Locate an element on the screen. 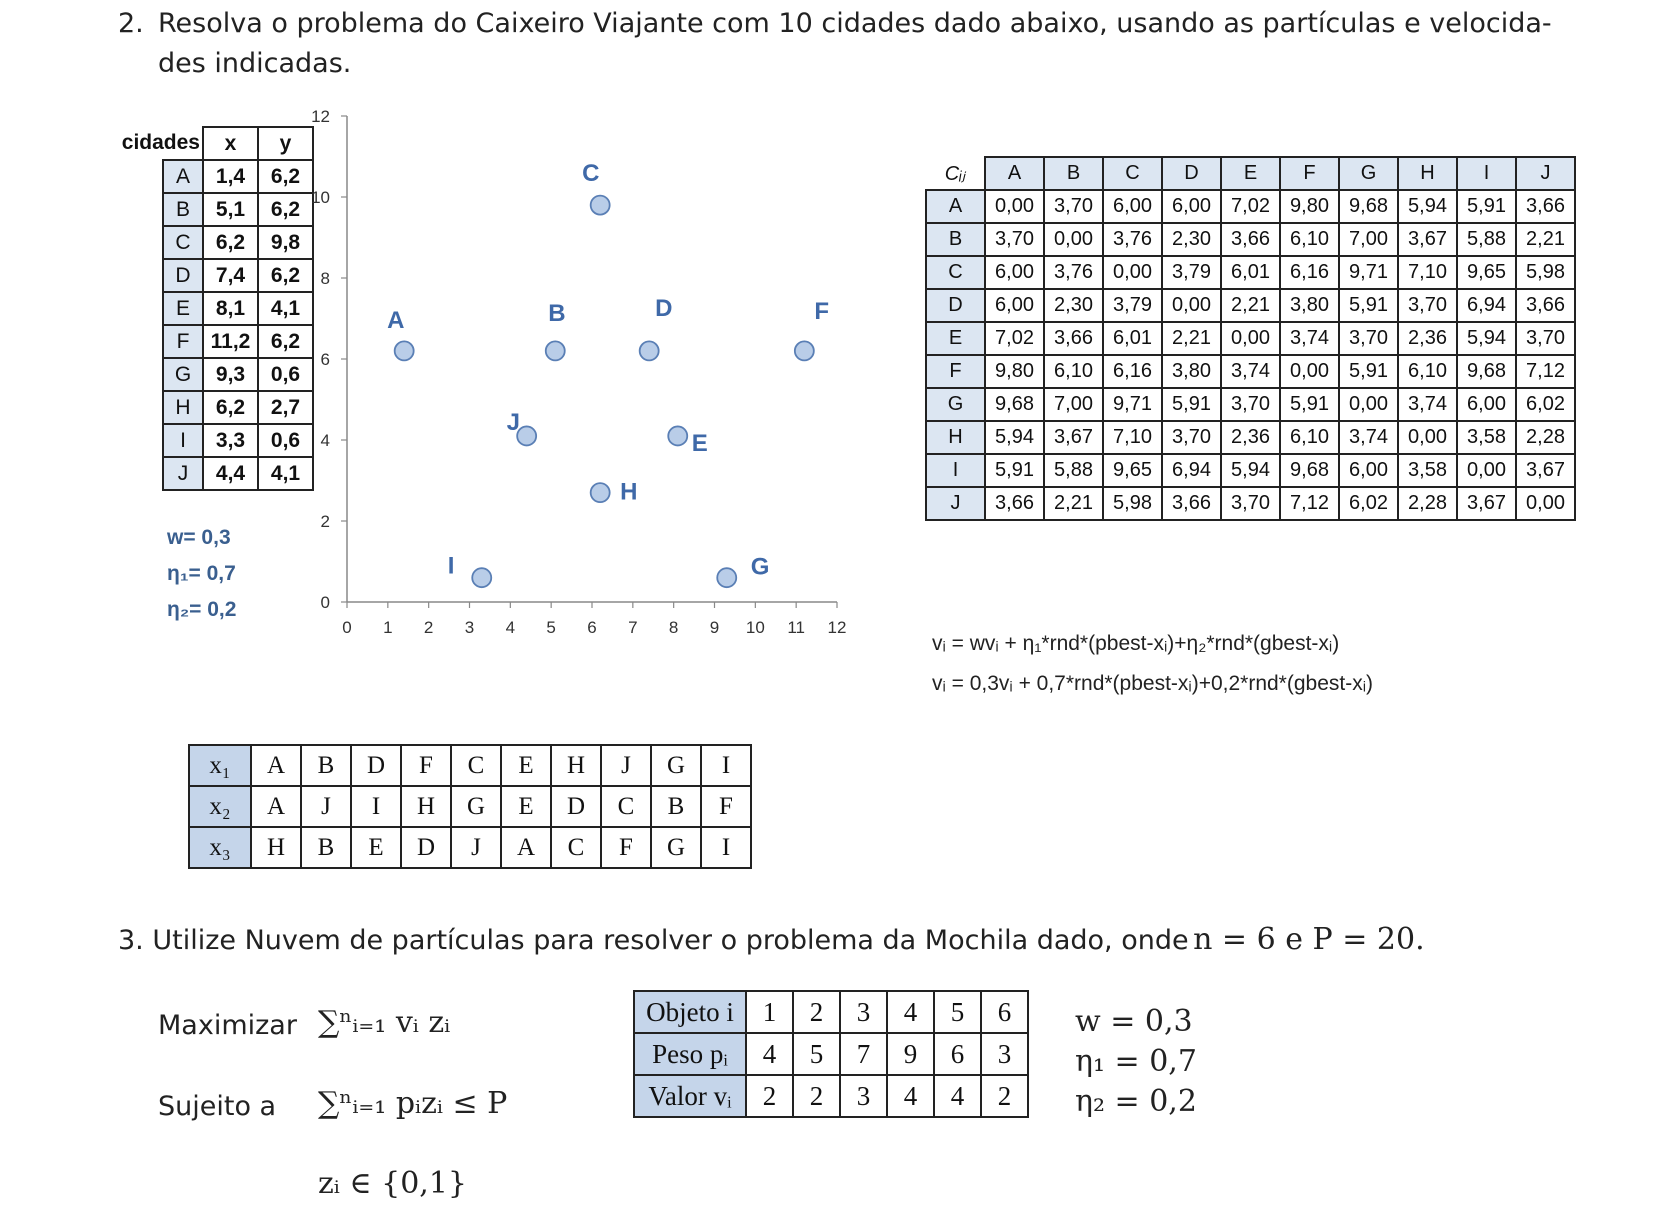  distance-matrix-cell: 9,71 is located at coordinates (1368, 272).